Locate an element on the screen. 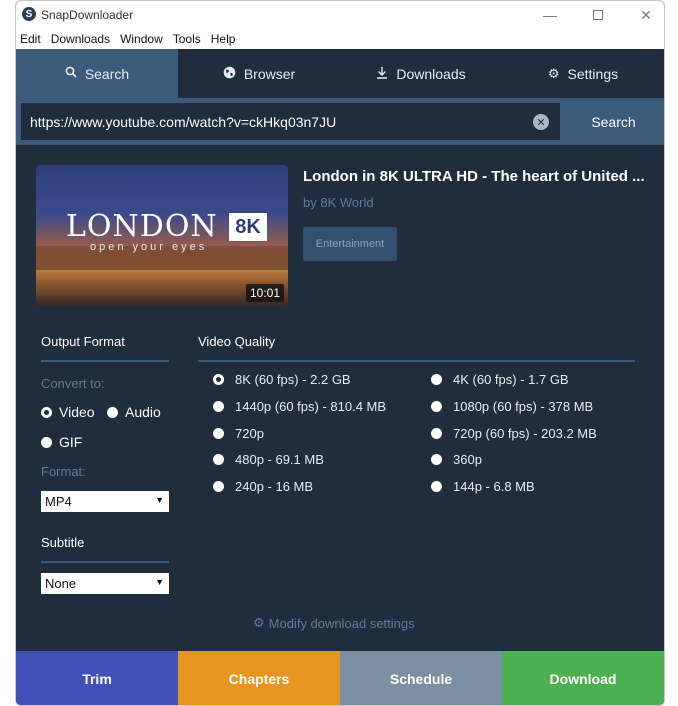 This screenshot has height=706, width=678. quality-option: 4K (60 fps) - 1.7 GB is located at coordinates (500, 379).